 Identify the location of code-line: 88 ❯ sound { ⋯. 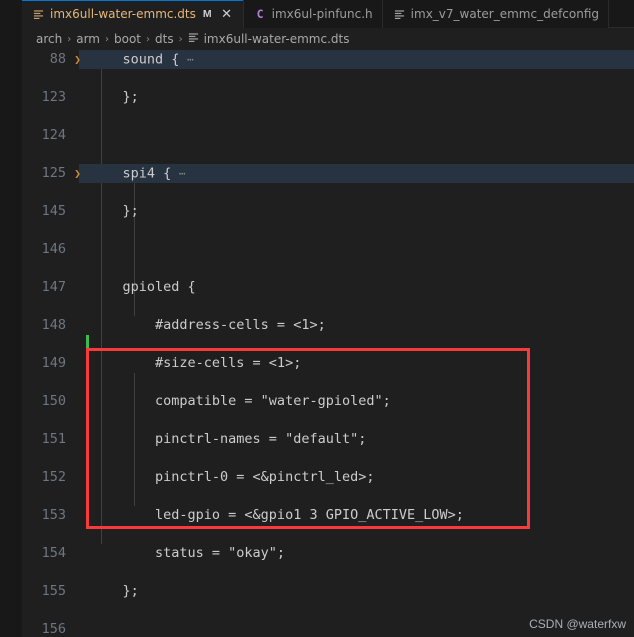
(328, 60).